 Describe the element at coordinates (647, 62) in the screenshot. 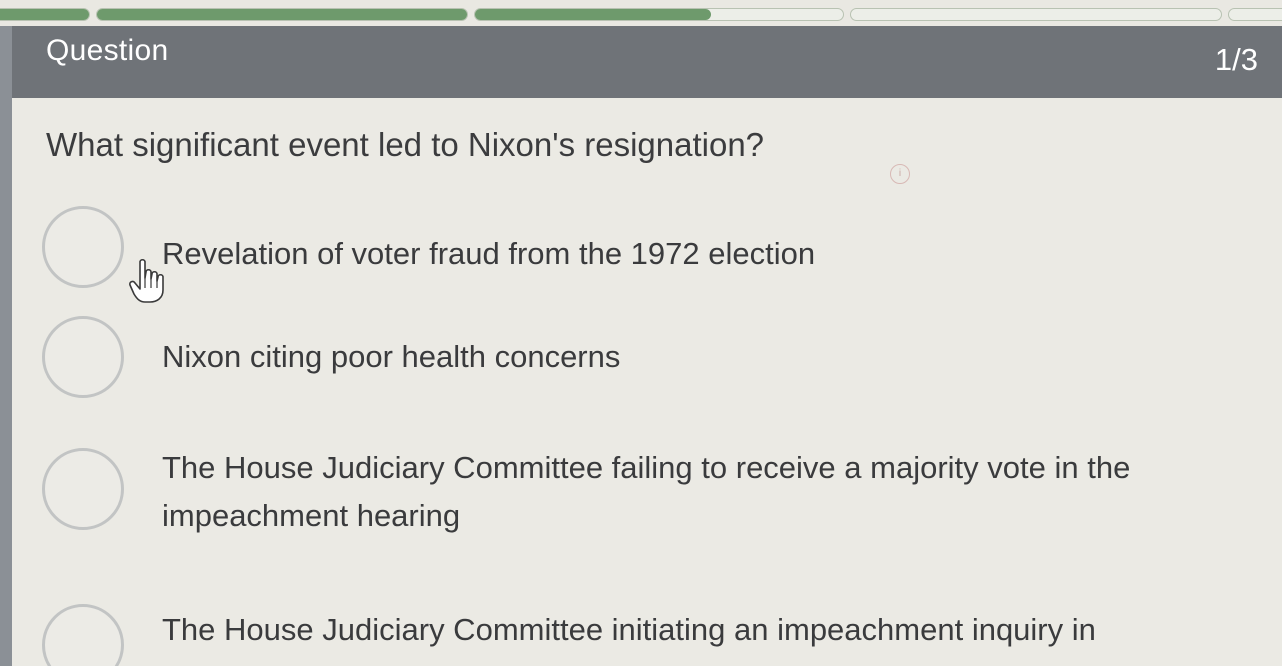

I see `question-header: Question 1/3` at that location.